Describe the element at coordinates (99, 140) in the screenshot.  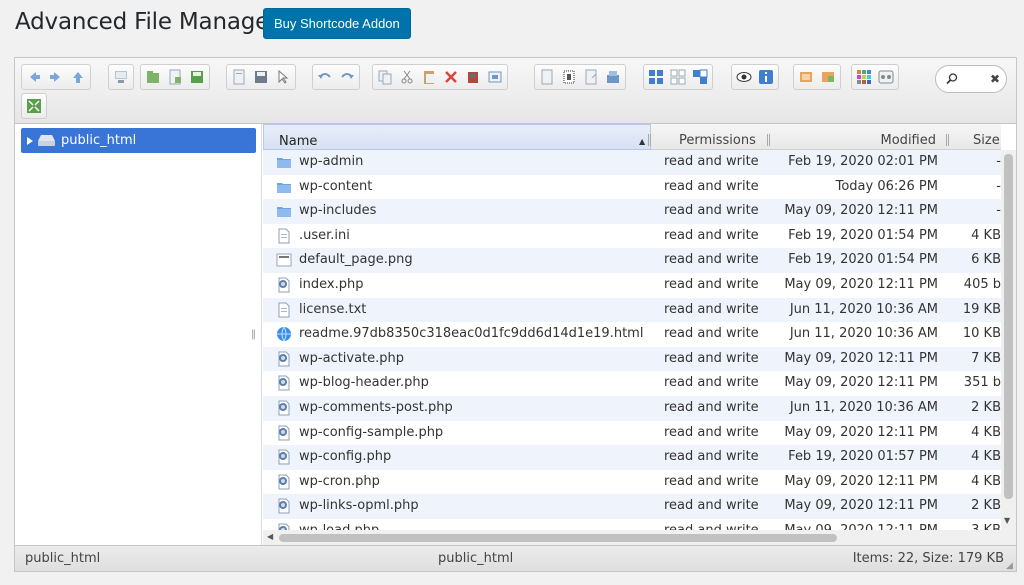
I see `tree-item-label: public_html` at that location.